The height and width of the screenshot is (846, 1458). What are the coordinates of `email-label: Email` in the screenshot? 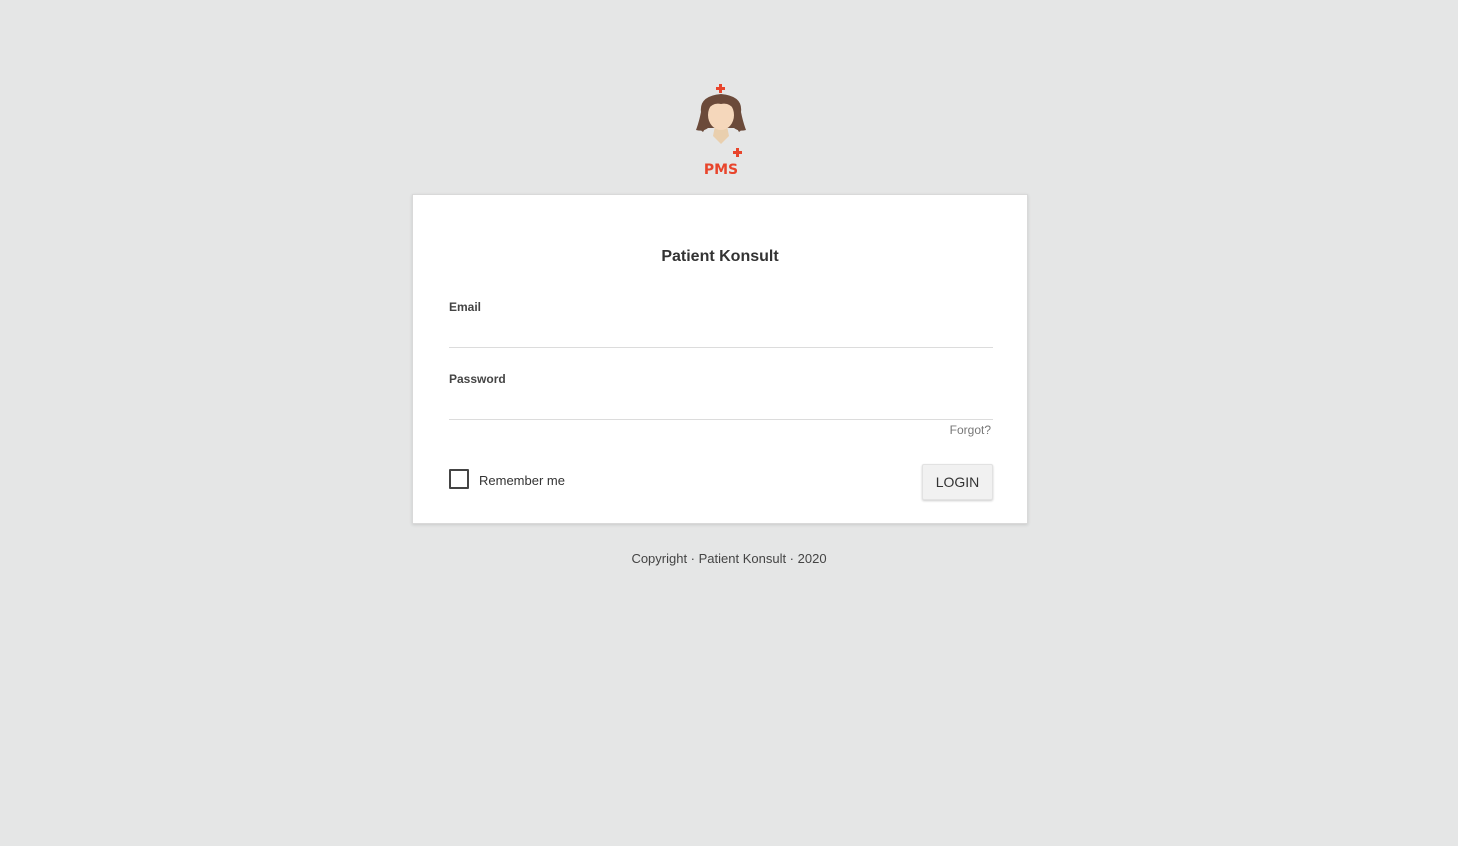 It's located at (465, 307).